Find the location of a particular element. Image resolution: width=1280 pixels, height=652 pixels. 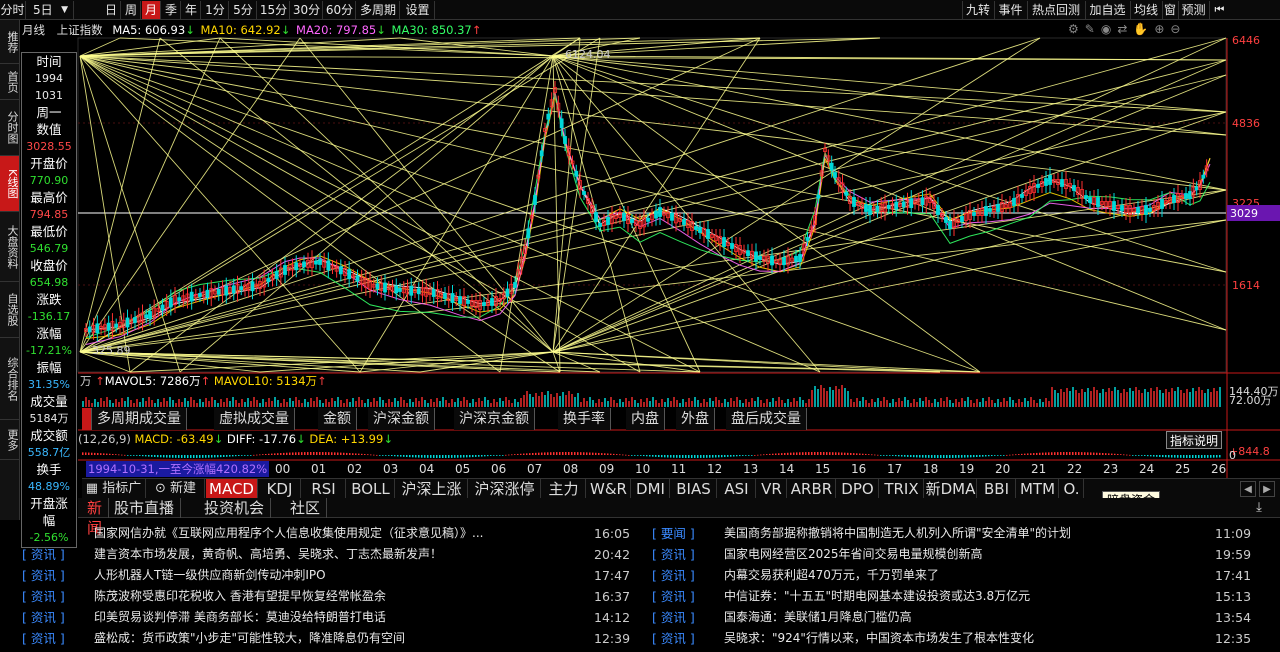

transfer-icon: ⇄ is located at coordinates (1125, 29).